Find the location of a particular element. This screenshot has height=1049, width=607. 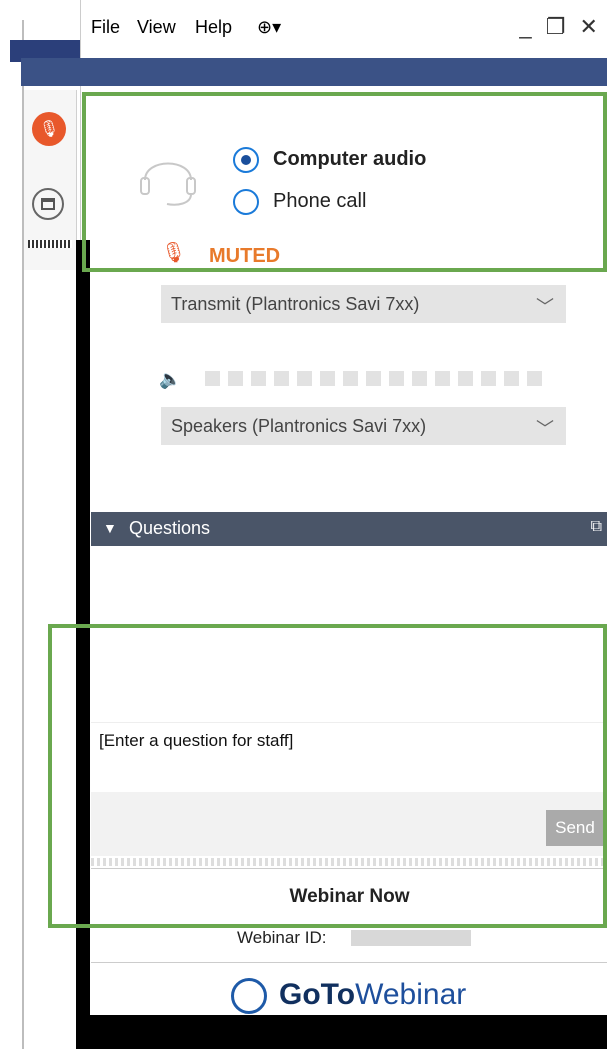

show-hide-panel-button is located at coordinates (48, 204).